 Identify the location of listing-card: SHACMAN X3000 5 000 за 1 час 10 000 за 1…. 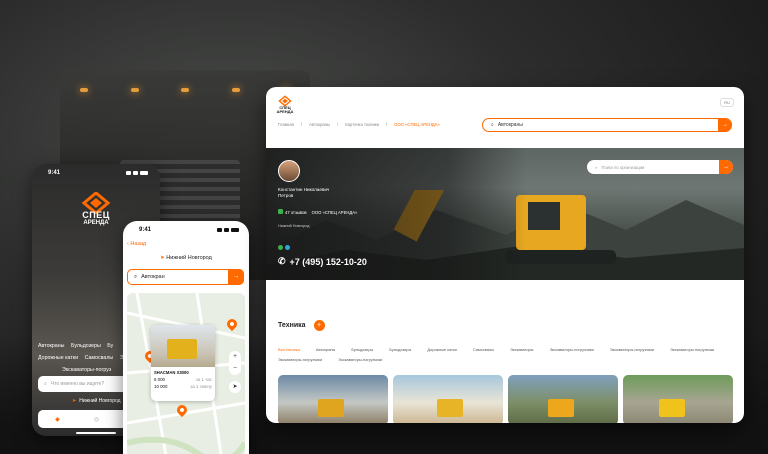
(183, 363).